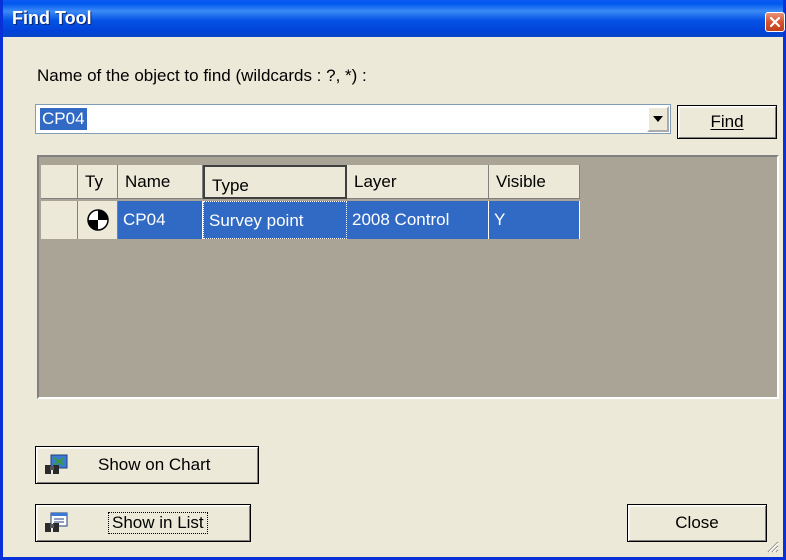  Describe the element at coordinates (418, 182) in the screenshot. I see `column-header-layer: Layer` at that location.